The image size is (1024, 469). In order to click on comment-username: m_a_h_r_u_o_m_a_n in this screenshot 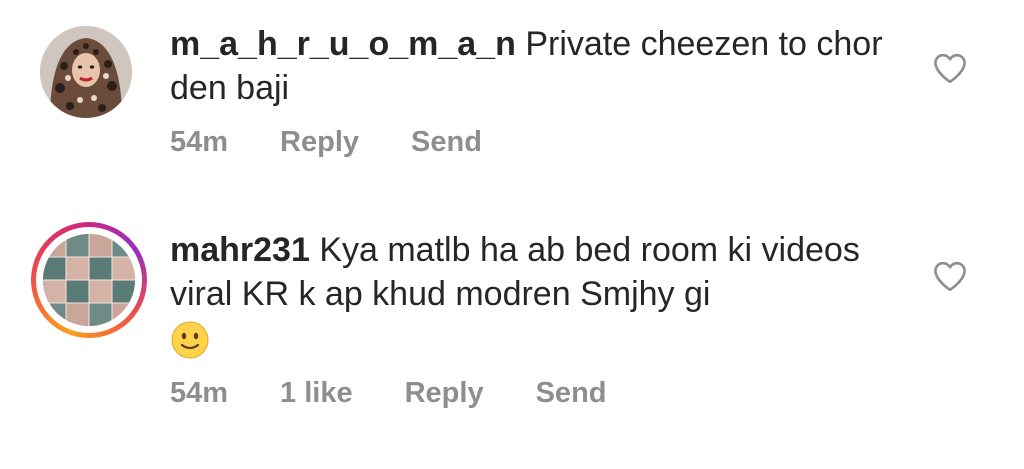, I will do `click(343, 44)`.